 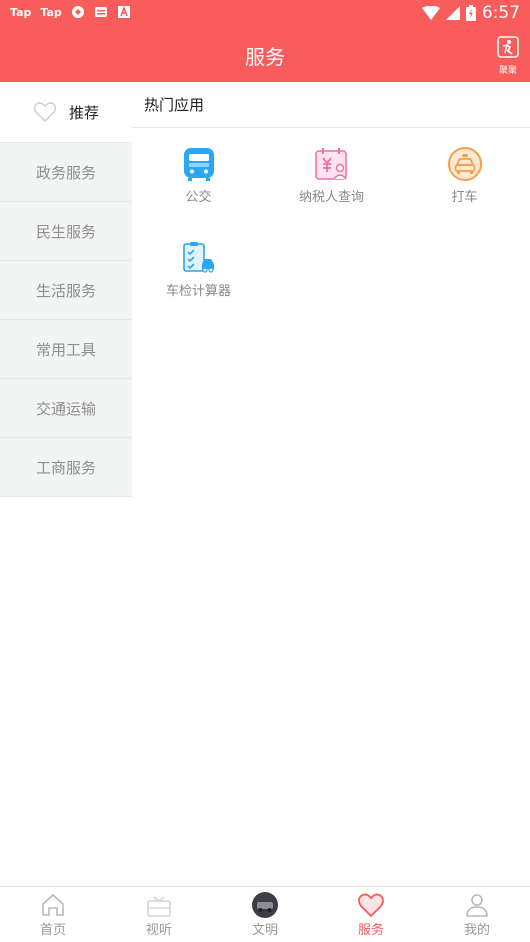 What do you see at coordinates (464, 164) in the screenshot?
I see `taxi-icon` at bounding box center [464, 164].